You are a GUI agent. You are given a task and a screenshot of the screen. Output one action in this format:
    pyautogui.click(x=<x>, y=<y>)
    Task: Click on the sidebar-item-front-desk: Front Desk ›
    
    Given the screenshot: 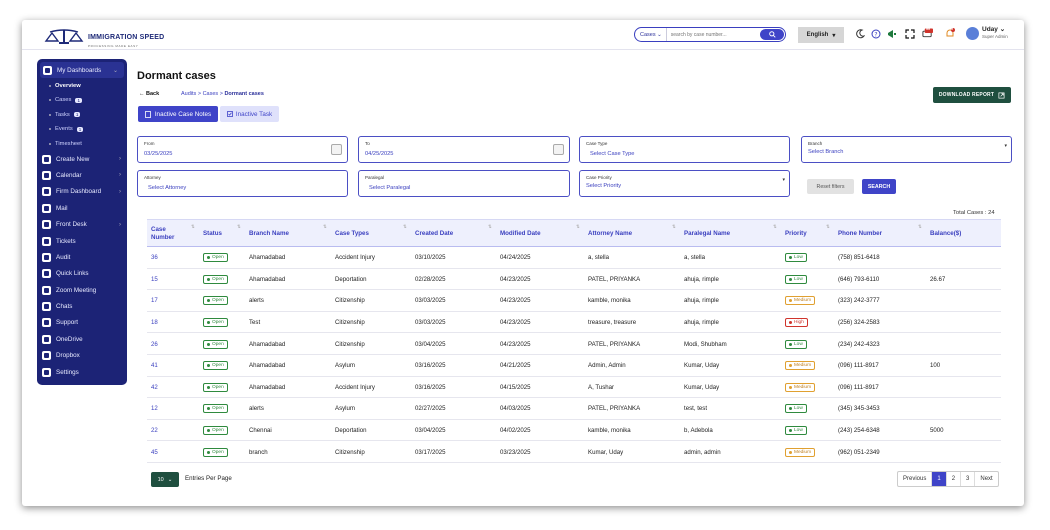 What is the action you would take?
    pyautogui.click(x=82, y=224)
    